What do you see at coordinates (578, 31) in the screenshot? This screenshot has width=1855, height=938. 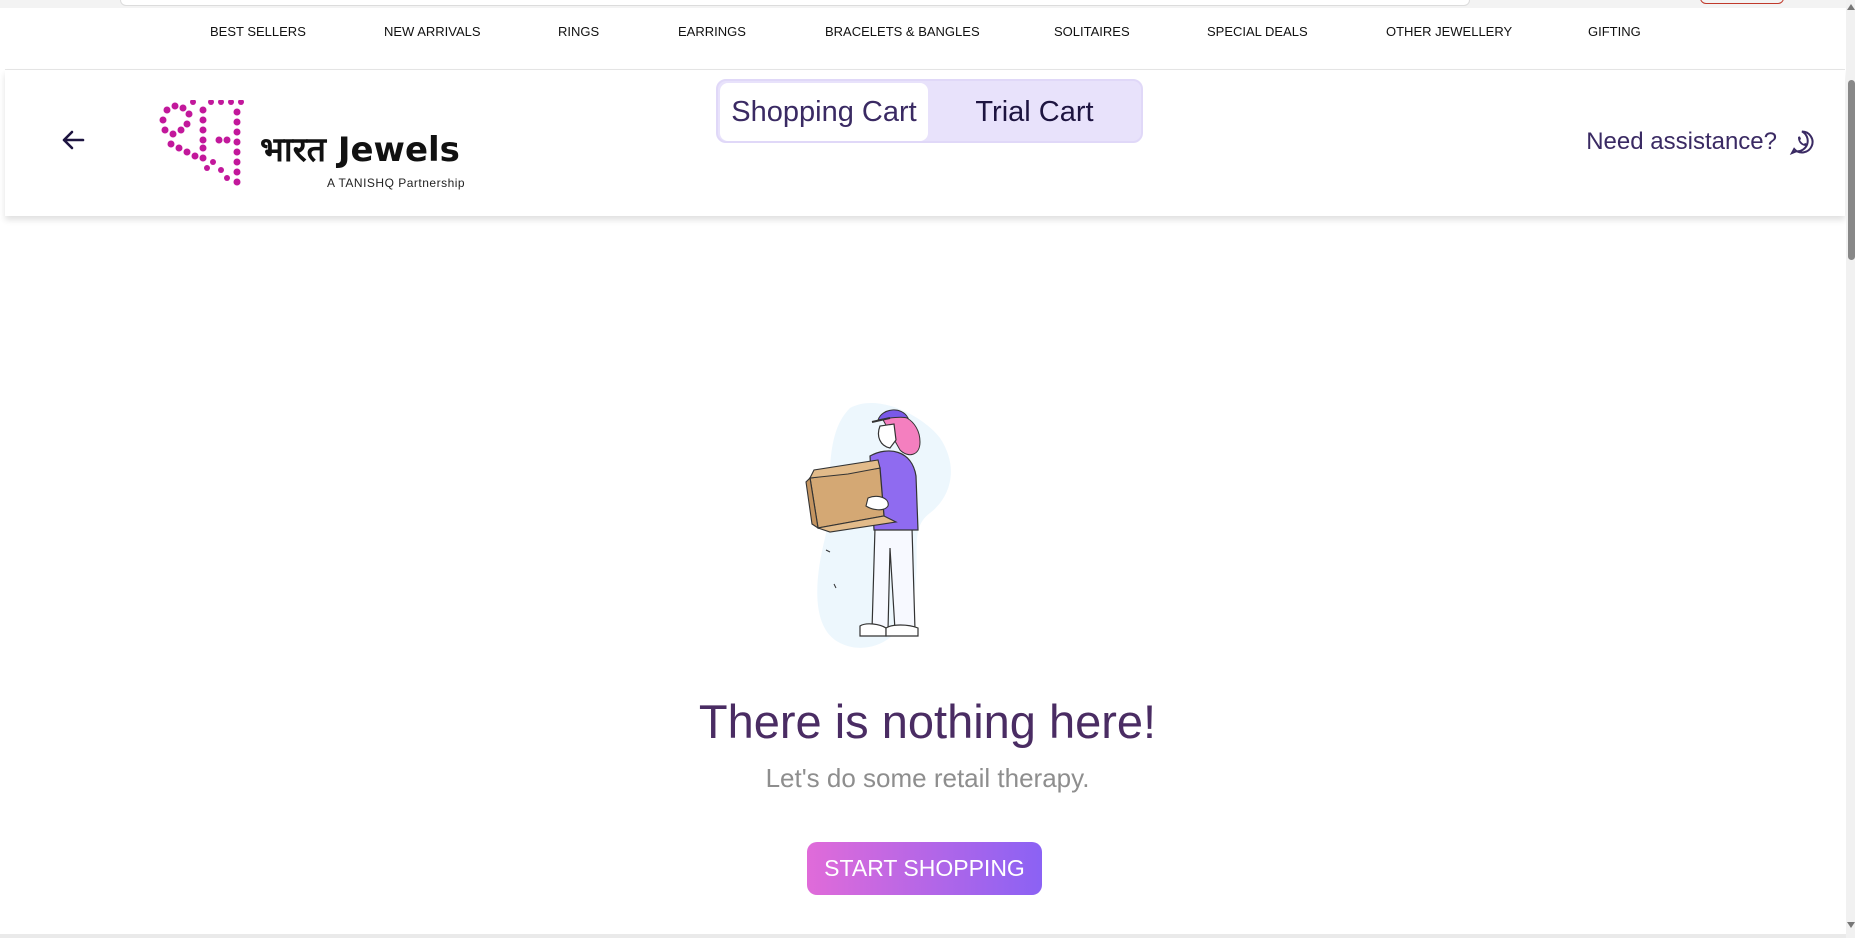 I see `nav-item-rings: RINGS` at bounding box center [578, 31].